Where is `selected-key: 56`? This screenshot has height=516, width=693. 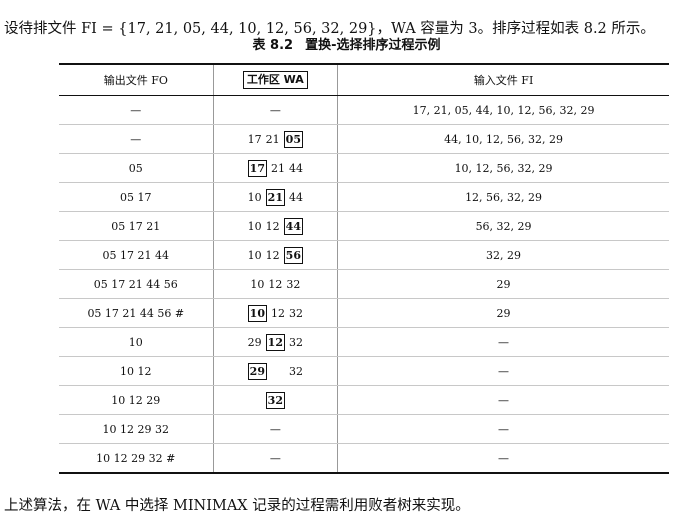
selected-key: 56 is located at coordinates (293, 255).